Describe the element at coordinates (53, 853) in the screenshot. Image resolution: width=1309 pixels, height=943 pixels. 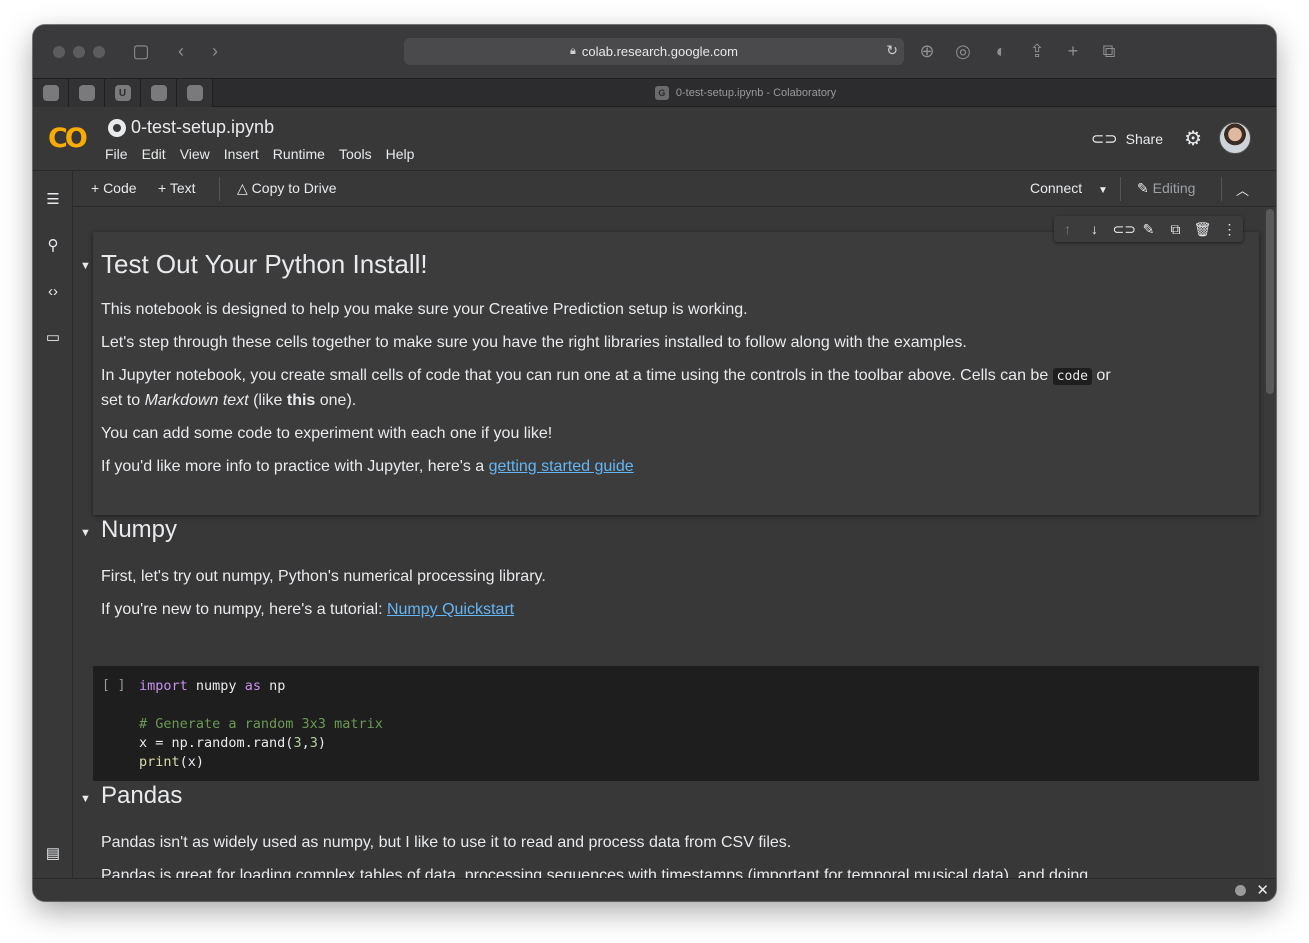
I see `terminal-icon: ▤` at that location.